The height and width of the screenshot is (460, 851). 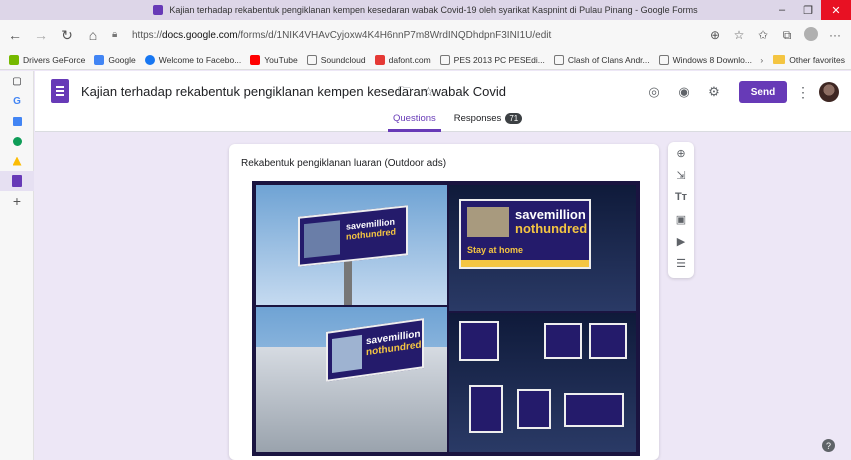 I want to click on edge-sidebar: ▢ G +, so click(x=17, y=265).